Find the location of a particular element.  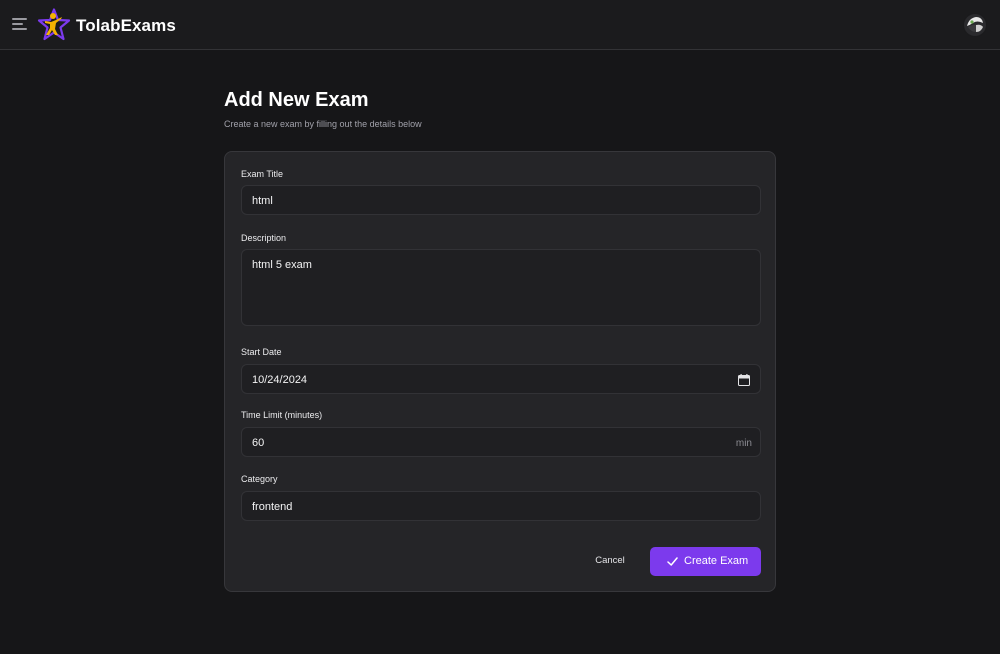

avatar-image-icon is located at coordinates (975, 25).